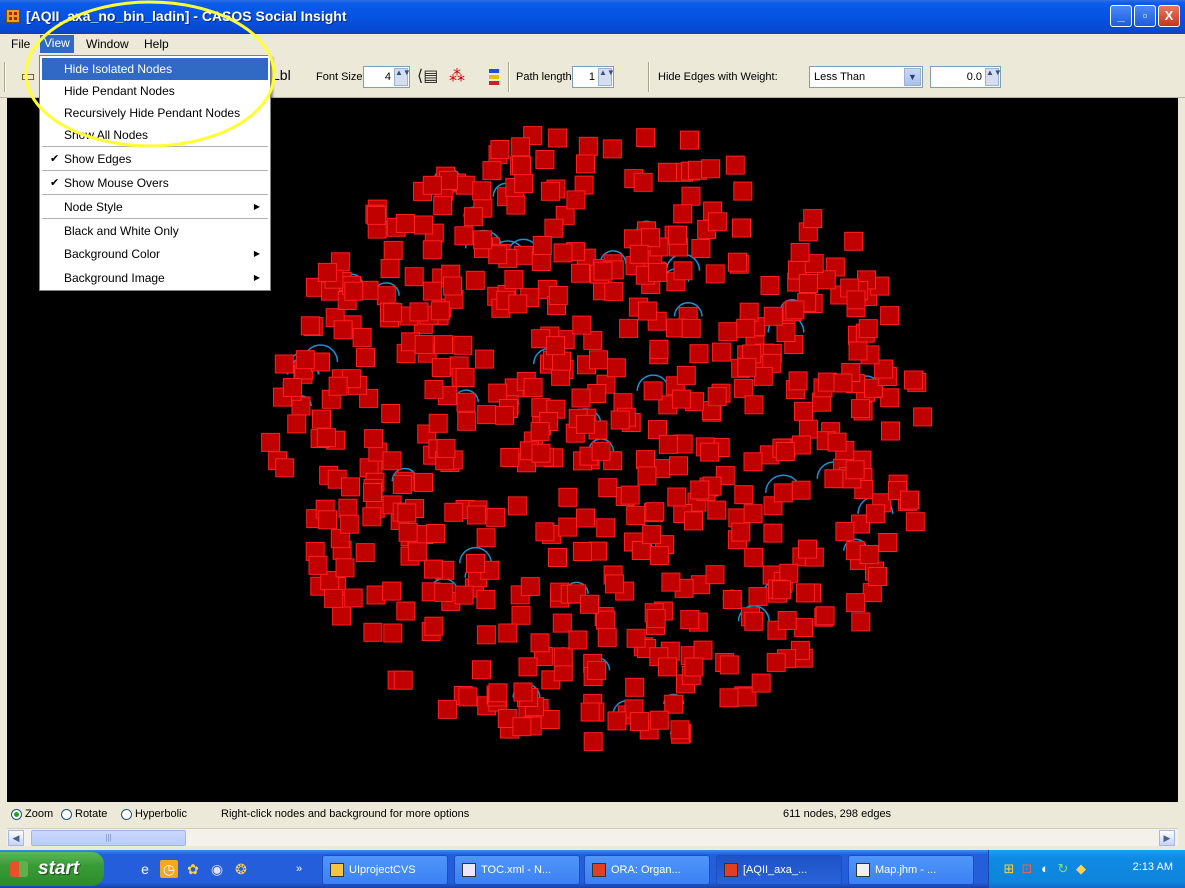  I want to click on view-menu-item-show-edges: ✔ Show Edges, so click(155, 159).